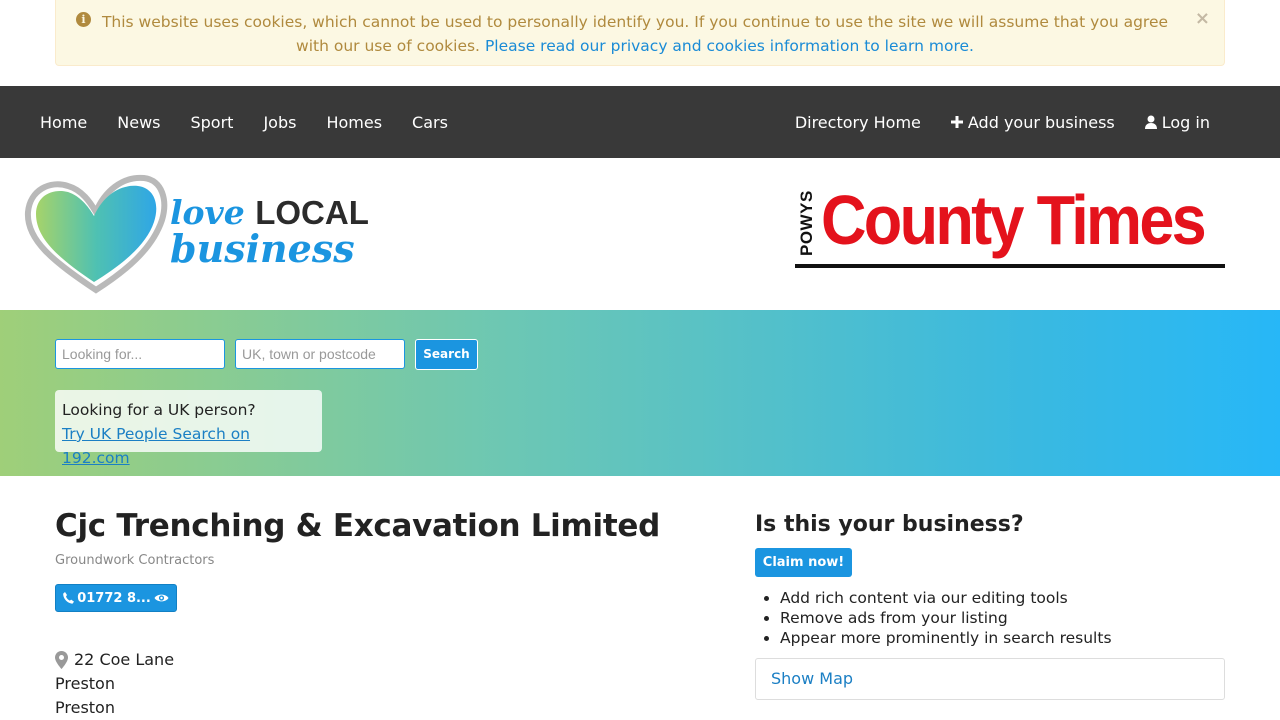  I want to click on powys-county-times-logo: POWYS County Times, so click(1010, 226).